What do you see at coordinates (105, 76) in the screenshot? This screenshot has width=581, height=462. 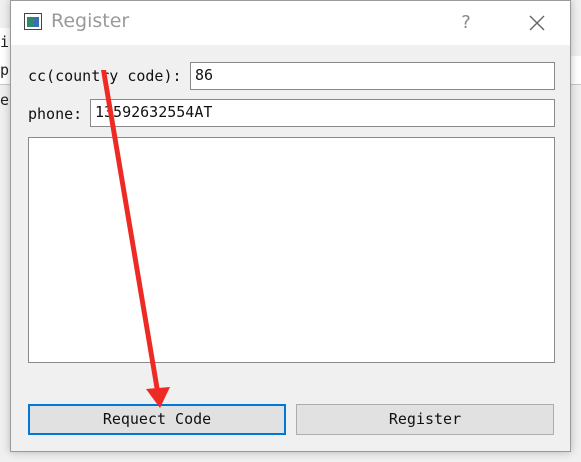 I see `country-code-label: cc(country code):` at bounding box center [105, 76].